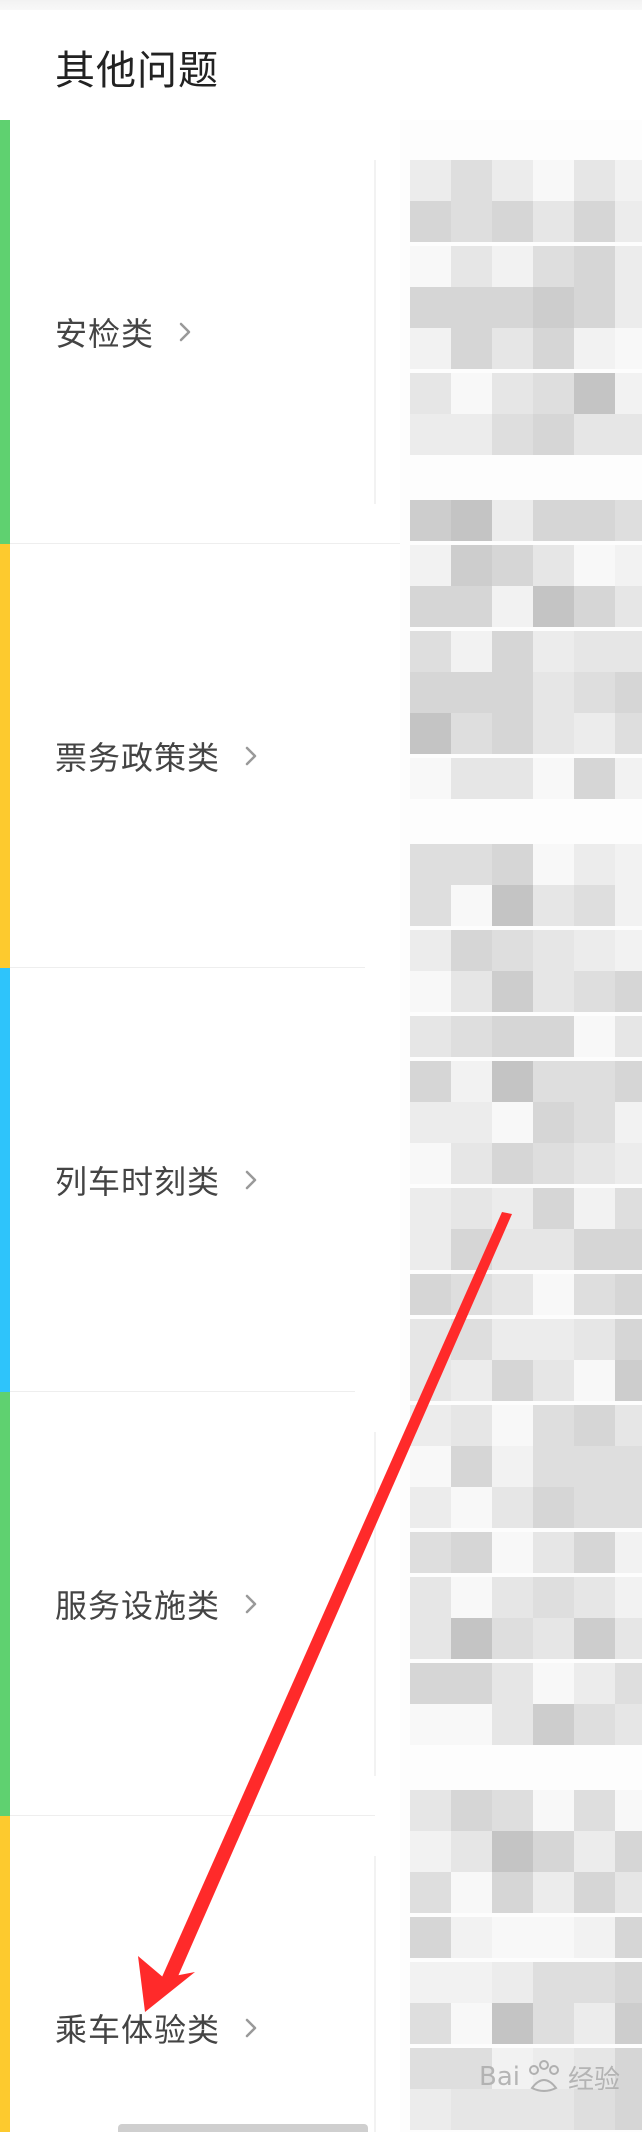  I want to click on column-divider, so click(375, 332).